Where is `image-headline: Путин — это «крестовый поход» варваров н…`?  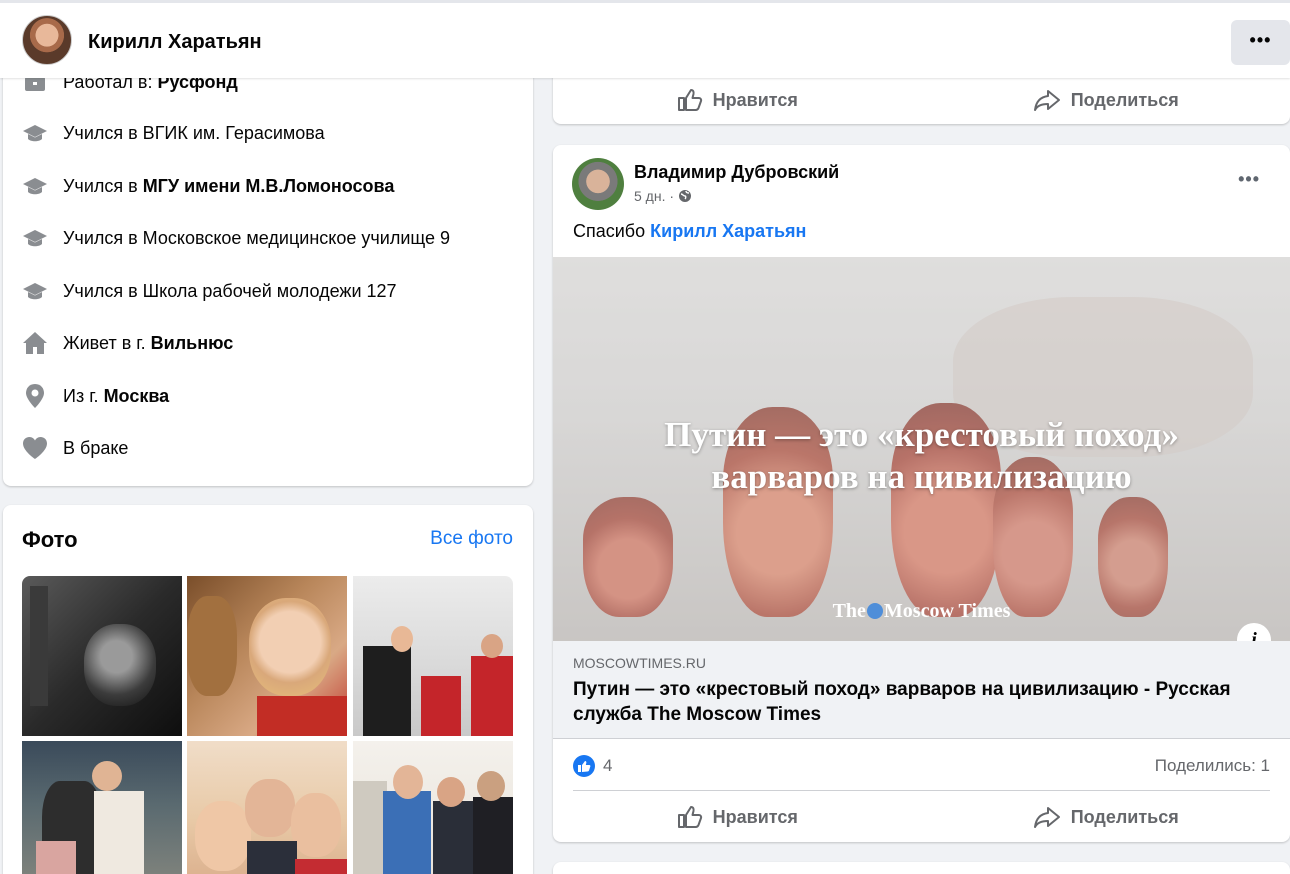
image-headline: Путин — это «крестовый поход» варваров н… is located at coordinates (921, 455).